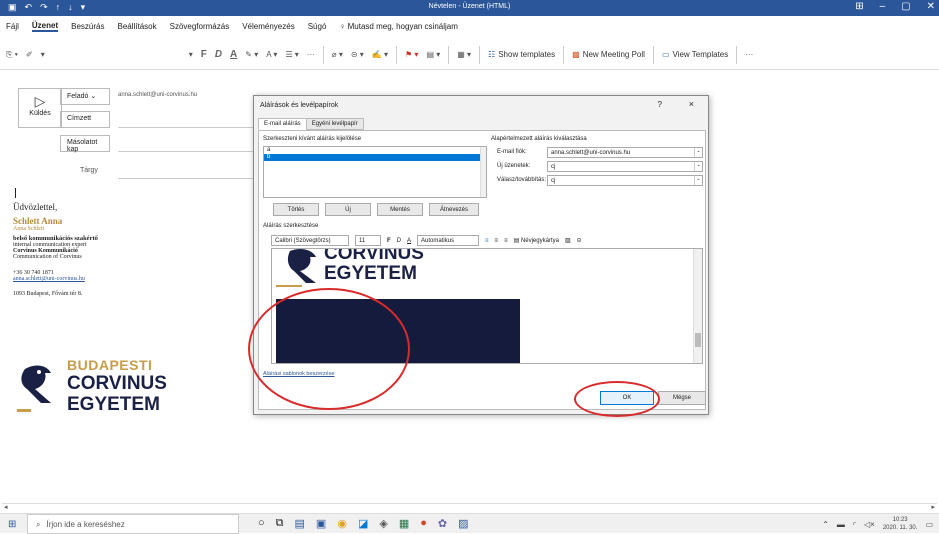 The width and height of the screenshot is (939, 534). I want to click on excel-icon: ▦, so click(404, 523).